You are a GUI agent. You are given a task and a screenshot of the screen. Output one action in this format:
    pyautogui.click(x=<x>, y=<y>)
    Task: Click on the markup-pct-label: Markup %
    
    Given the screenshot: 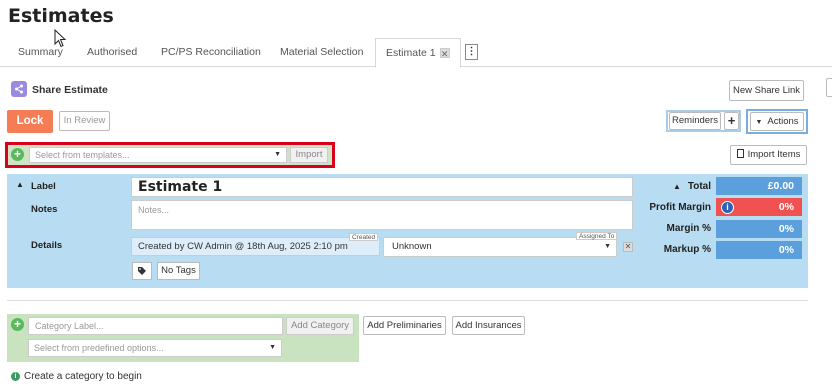 What is the action you would take?
    pyautogui.click(x=687, y=249)
    